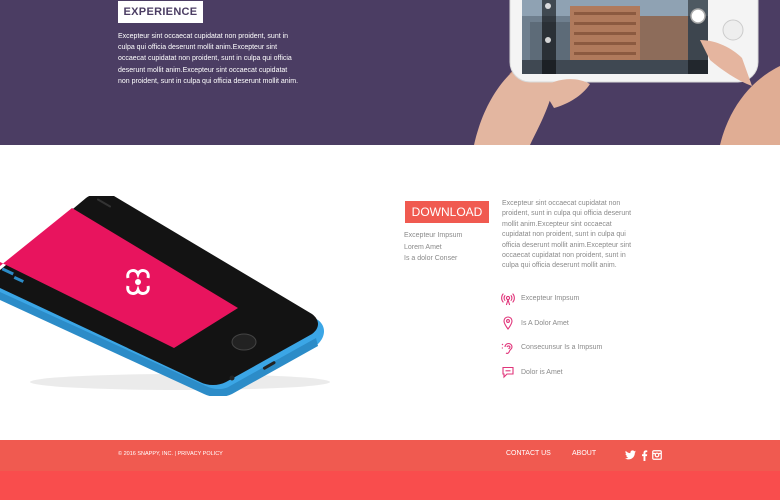 This screenshot has width=780, height=500. What do you see at coordinates (200, 454) in the screenshot?
I see `privacy-policy-link: PRIVACY POLICY` at bounding box center [200, 454].